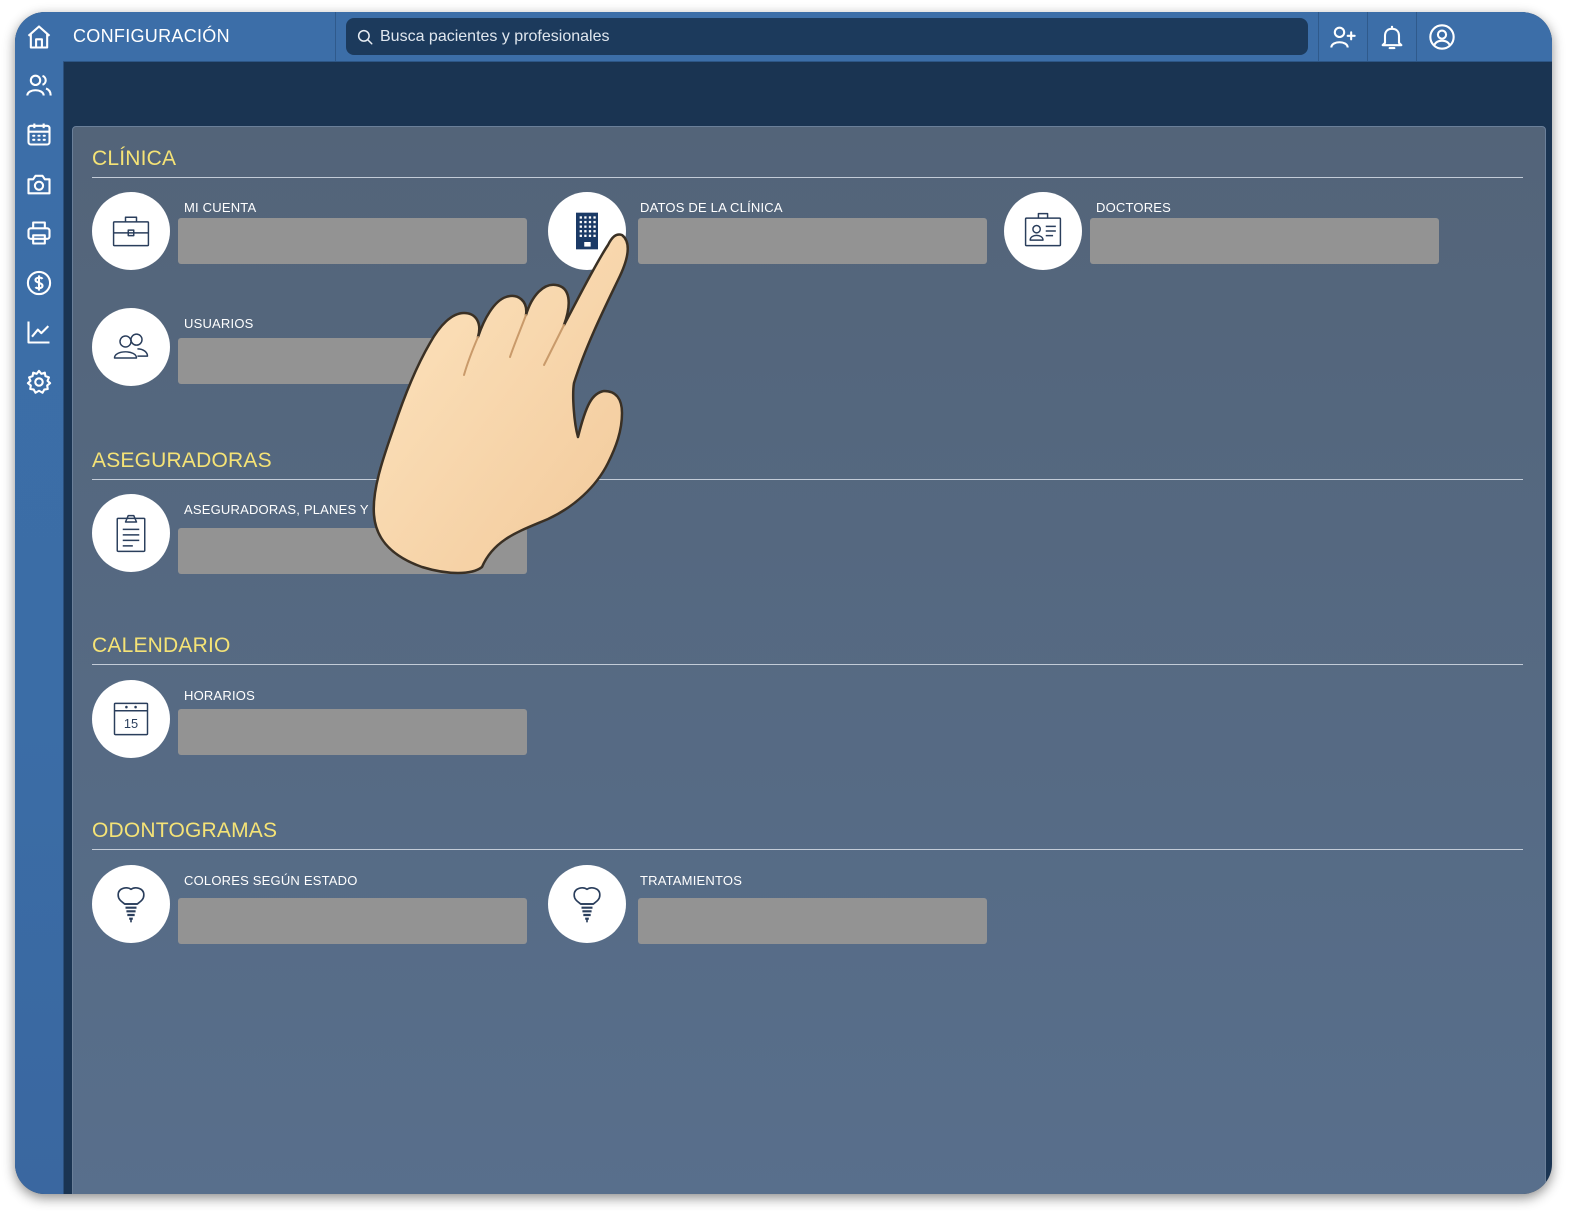 The image size is (1584, 1211). What do you see at coordinates (161, 645) in the screenshot?
I see `section-title-calendario: CALENDARIO` at bounding box center [161, 645].